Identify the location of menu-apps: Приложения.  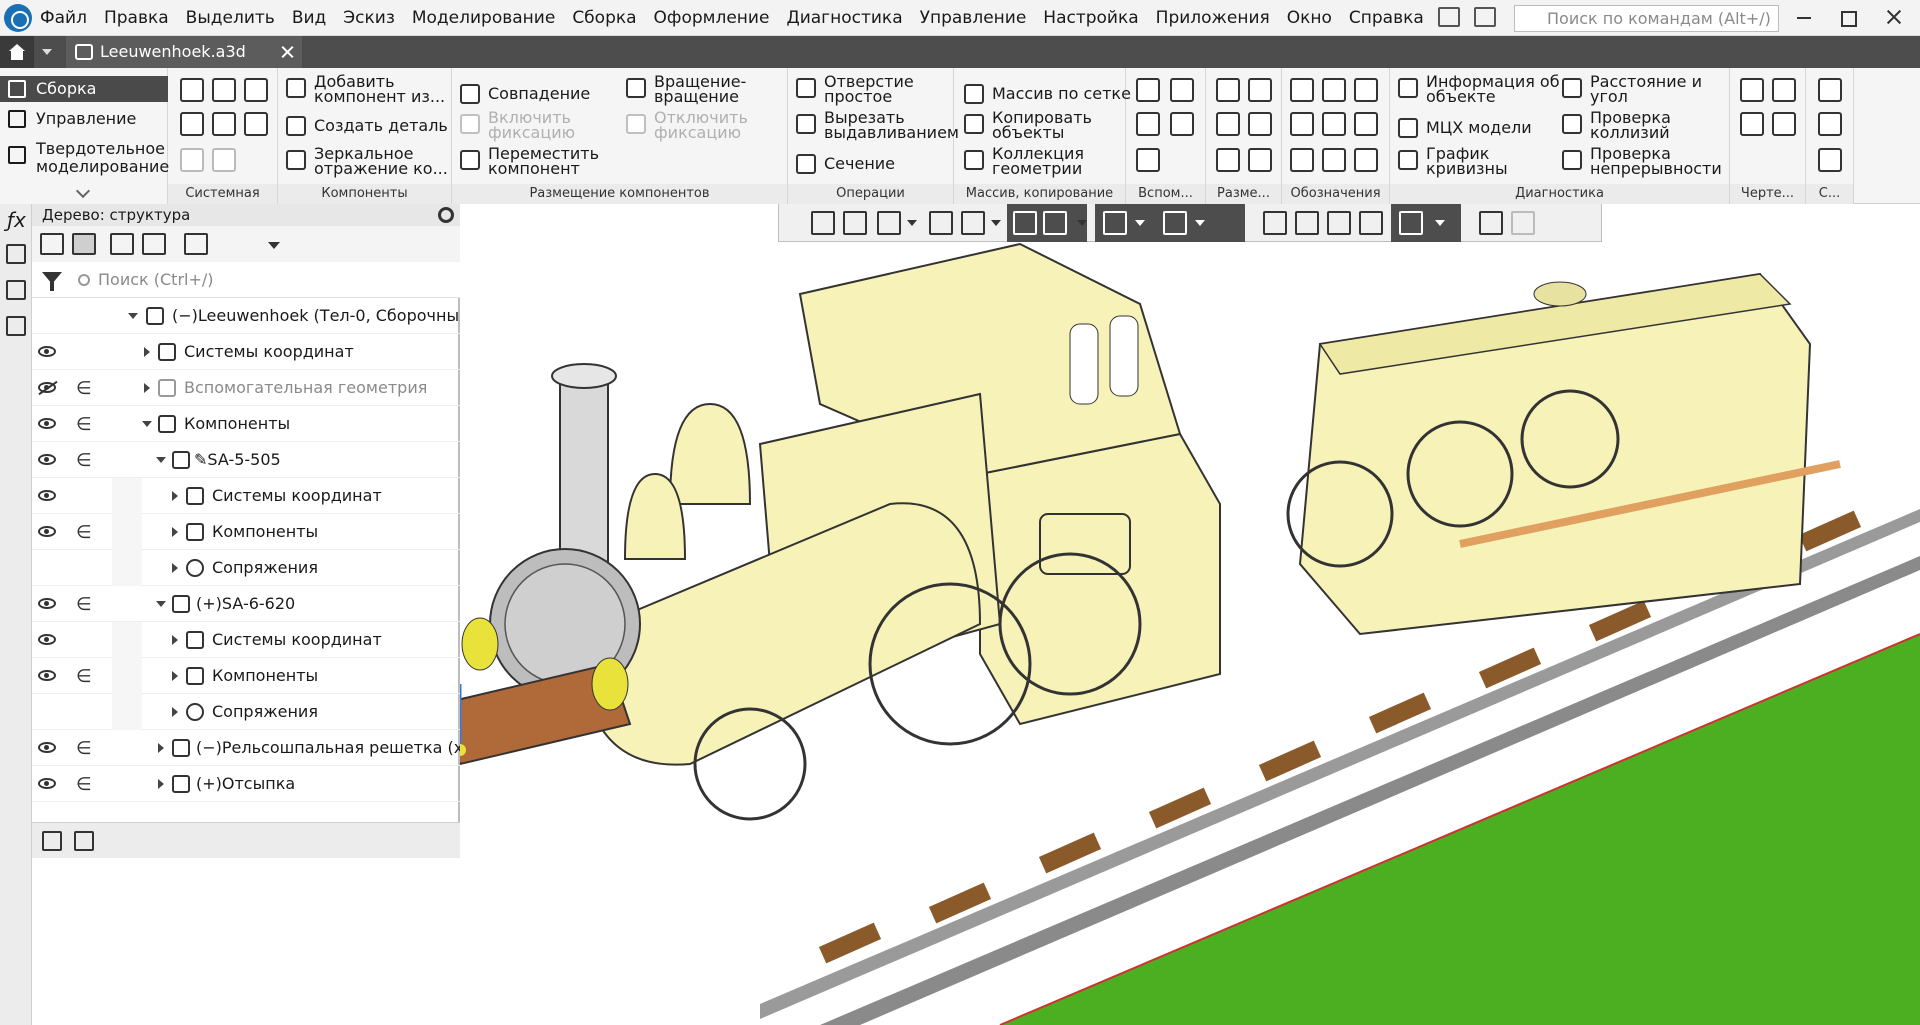
(1213, 18).